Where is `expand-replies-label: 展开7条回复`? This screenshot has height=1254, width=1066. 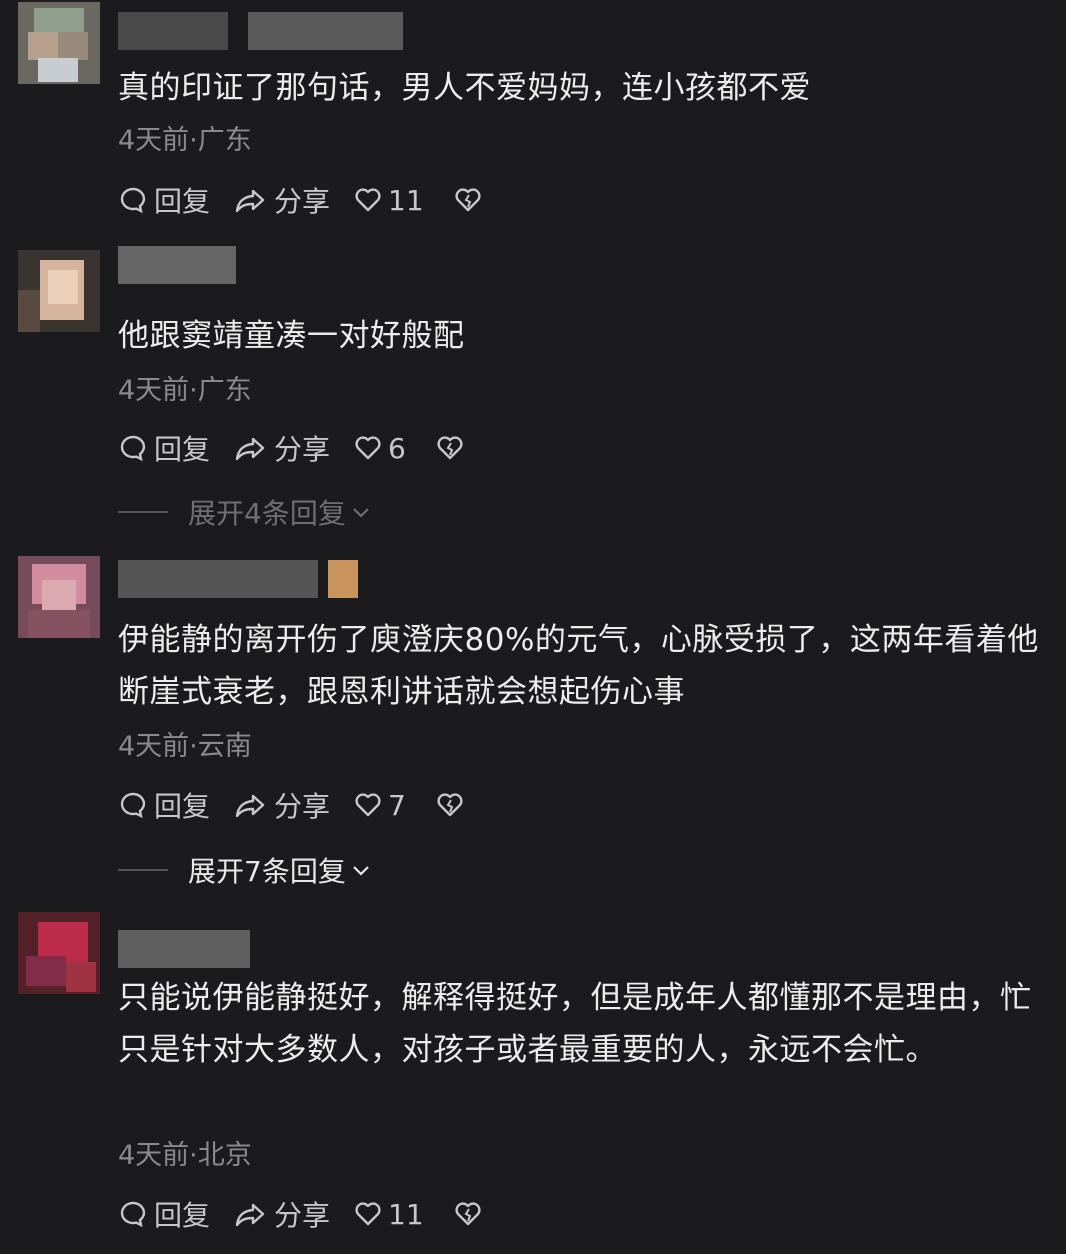 expand-replies-label: 展开7条回复 is located at coordinates (267, 871).